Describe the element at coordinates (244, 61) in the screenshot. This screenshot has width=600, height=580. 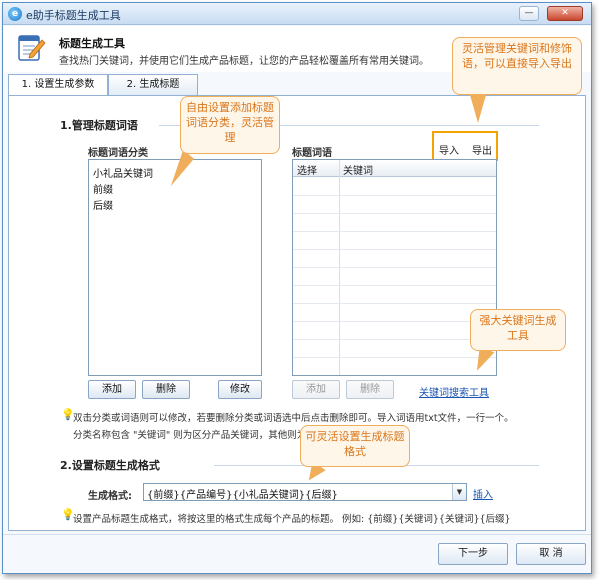
I see `header-description: 查找热门关键词，并使用它们生成产品标题，让您的产品轻松覆盖所有常用关键词。` at that location.